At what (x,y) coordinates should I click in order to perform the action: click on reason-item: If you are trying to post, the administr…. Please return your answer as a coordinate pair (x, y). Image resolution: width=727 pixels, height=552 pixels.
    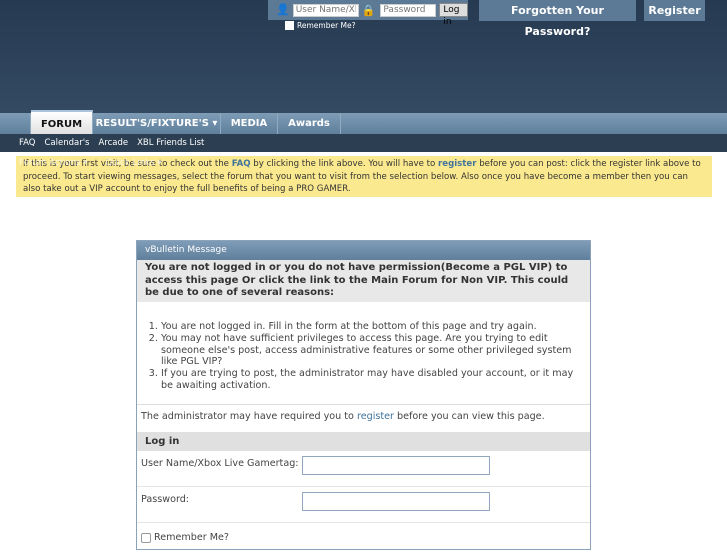
    Looking at the image, I should click on (371, 380).